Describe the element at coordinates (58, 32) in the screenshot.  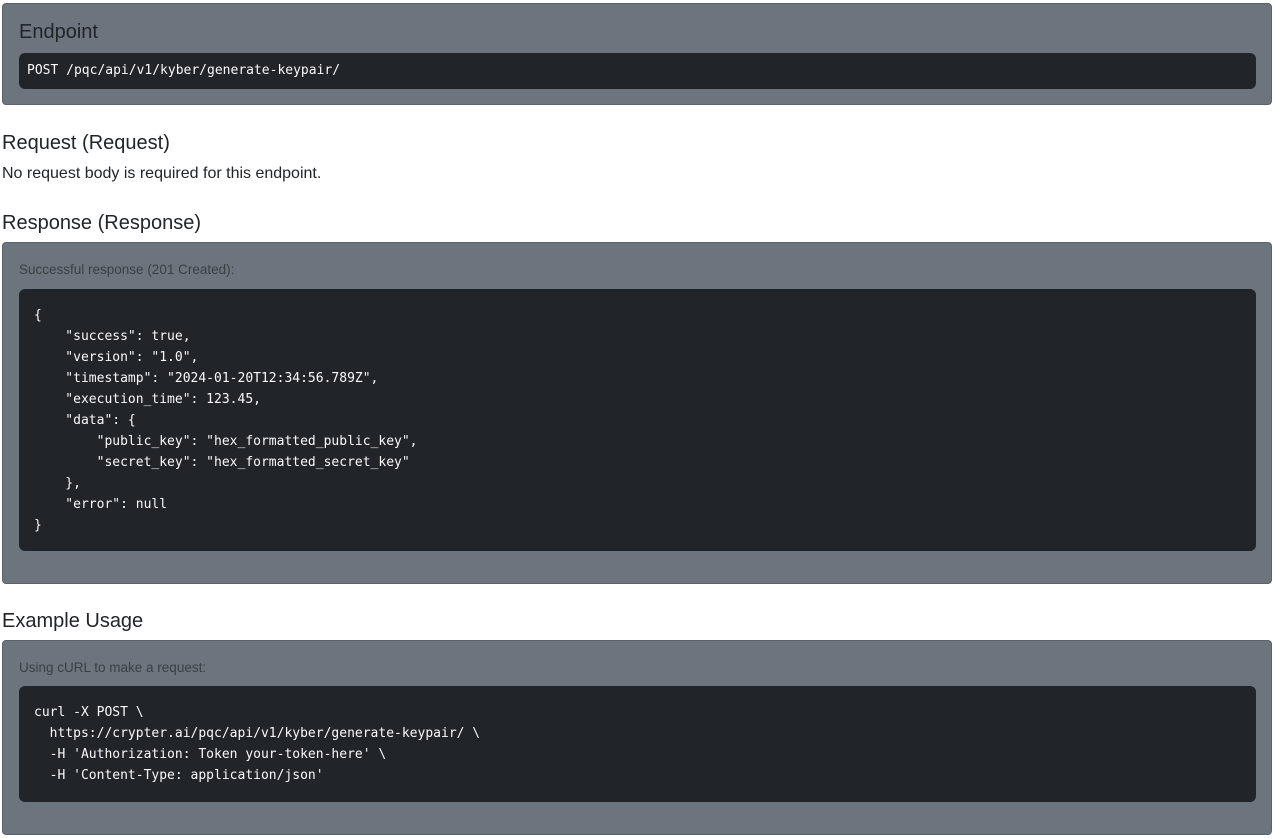
I see `endpoint-title: Endpoint` at that location.